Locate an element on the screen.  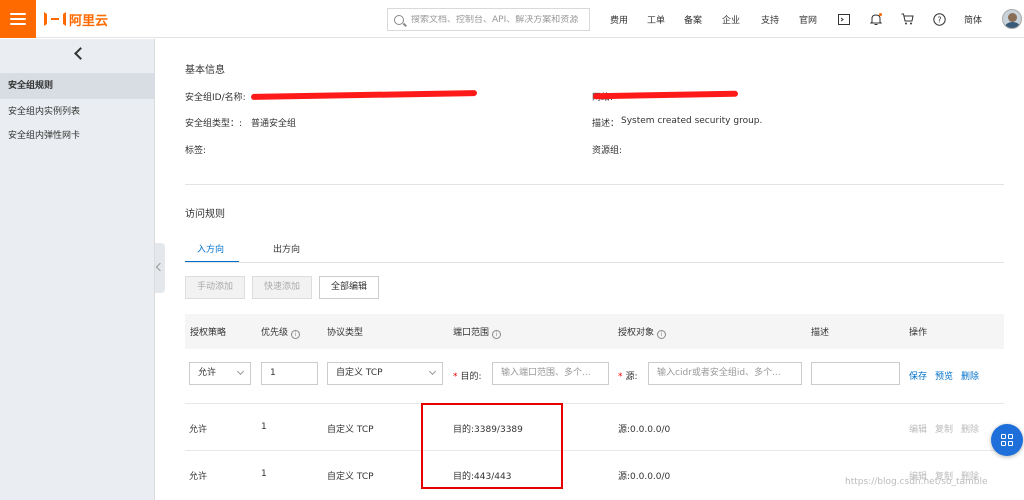
header-priority-label: 优先级 is located at coordinates (275, 333).